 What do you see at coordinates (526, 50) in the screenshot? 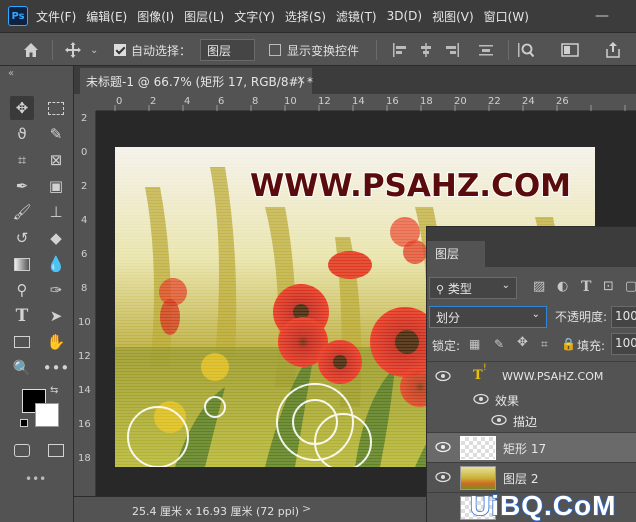
I see `search-icon` at bounding box center [526, 50].